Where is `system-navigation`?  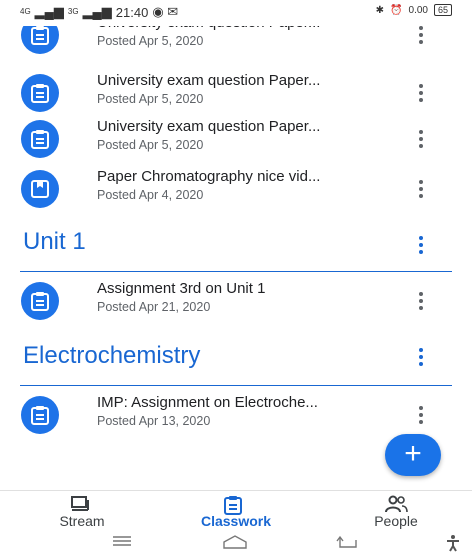
system-navigation is located at coordinates (236, 546).